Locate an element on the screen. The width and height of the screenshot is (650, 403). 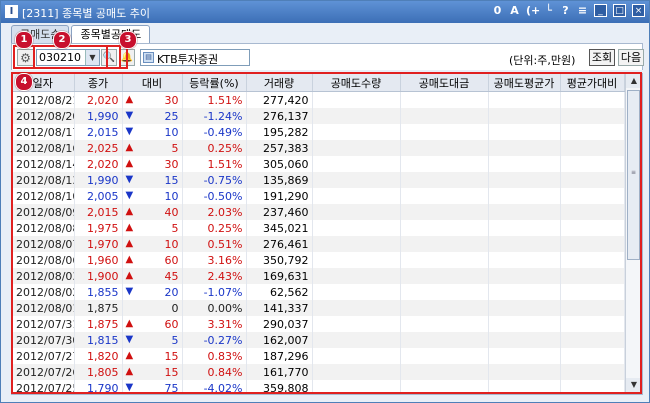
maximize-button: □ is located at coordinates (619, 10).